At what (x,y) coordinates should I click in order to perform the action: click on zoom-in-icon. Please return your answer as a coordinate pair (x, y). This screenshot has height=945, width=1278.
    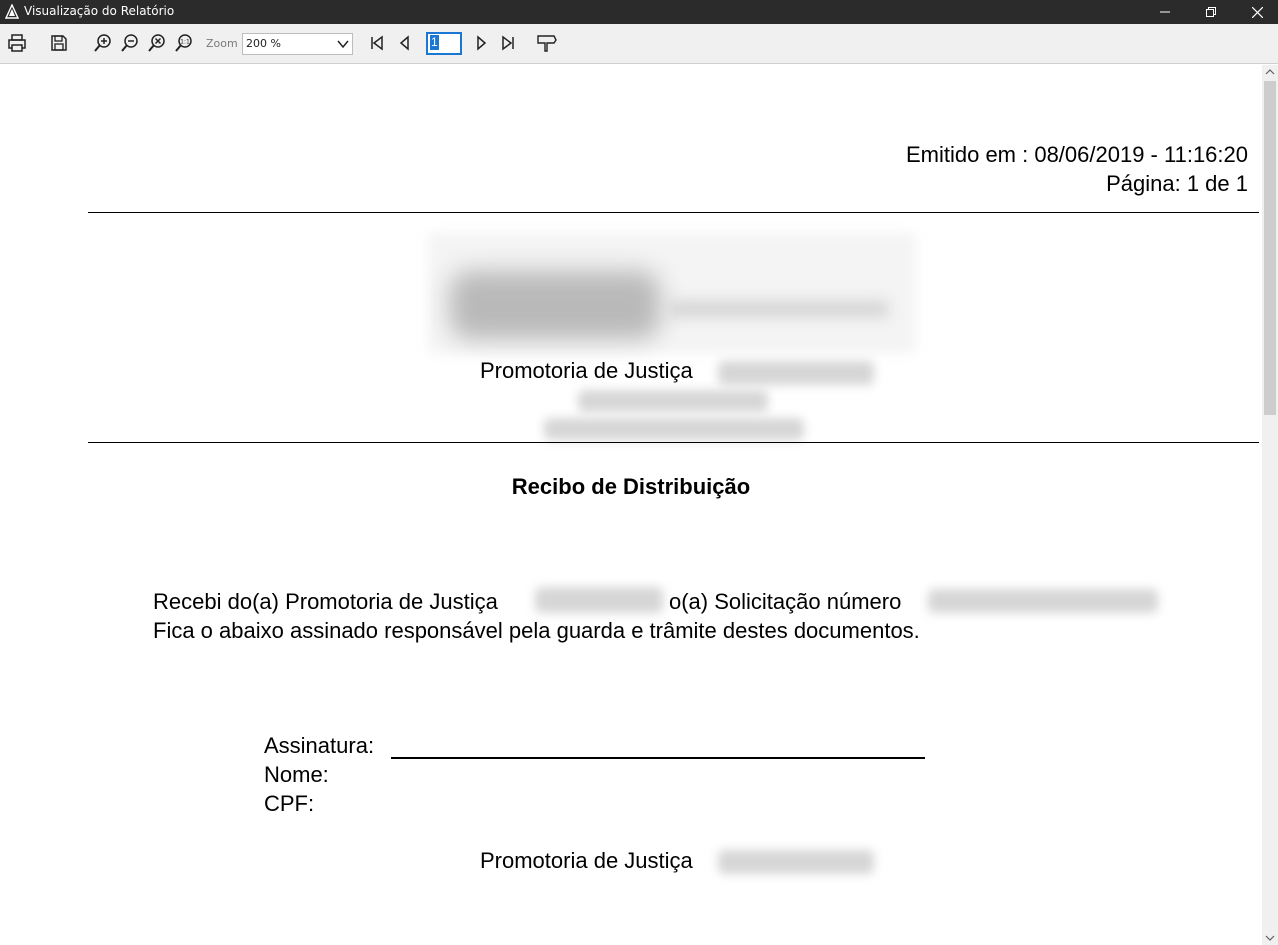
    Looking at the image, I should click on (102, 43).